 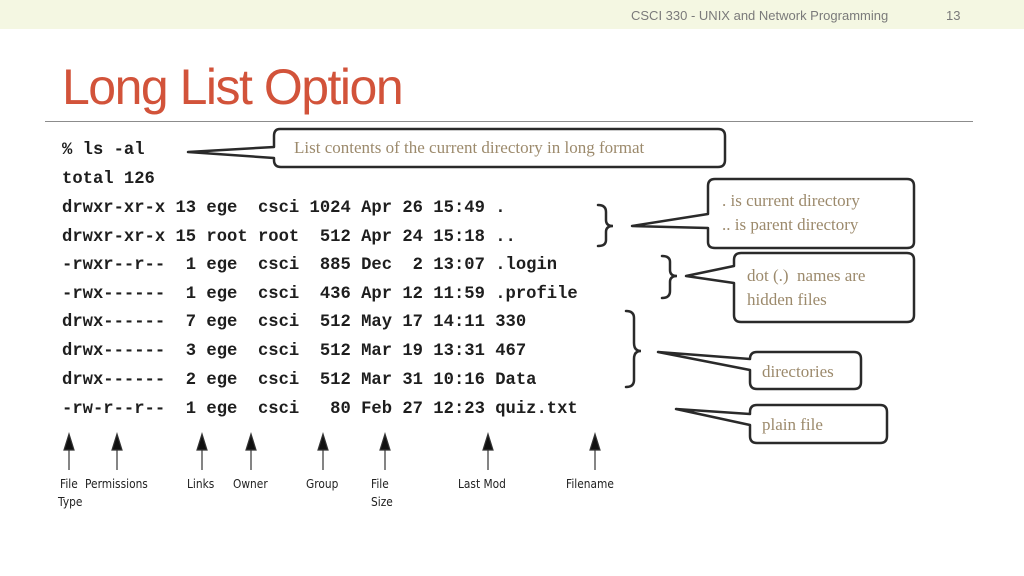 I want to click on label-permissions: Permissions, so click(x=116, y=483).